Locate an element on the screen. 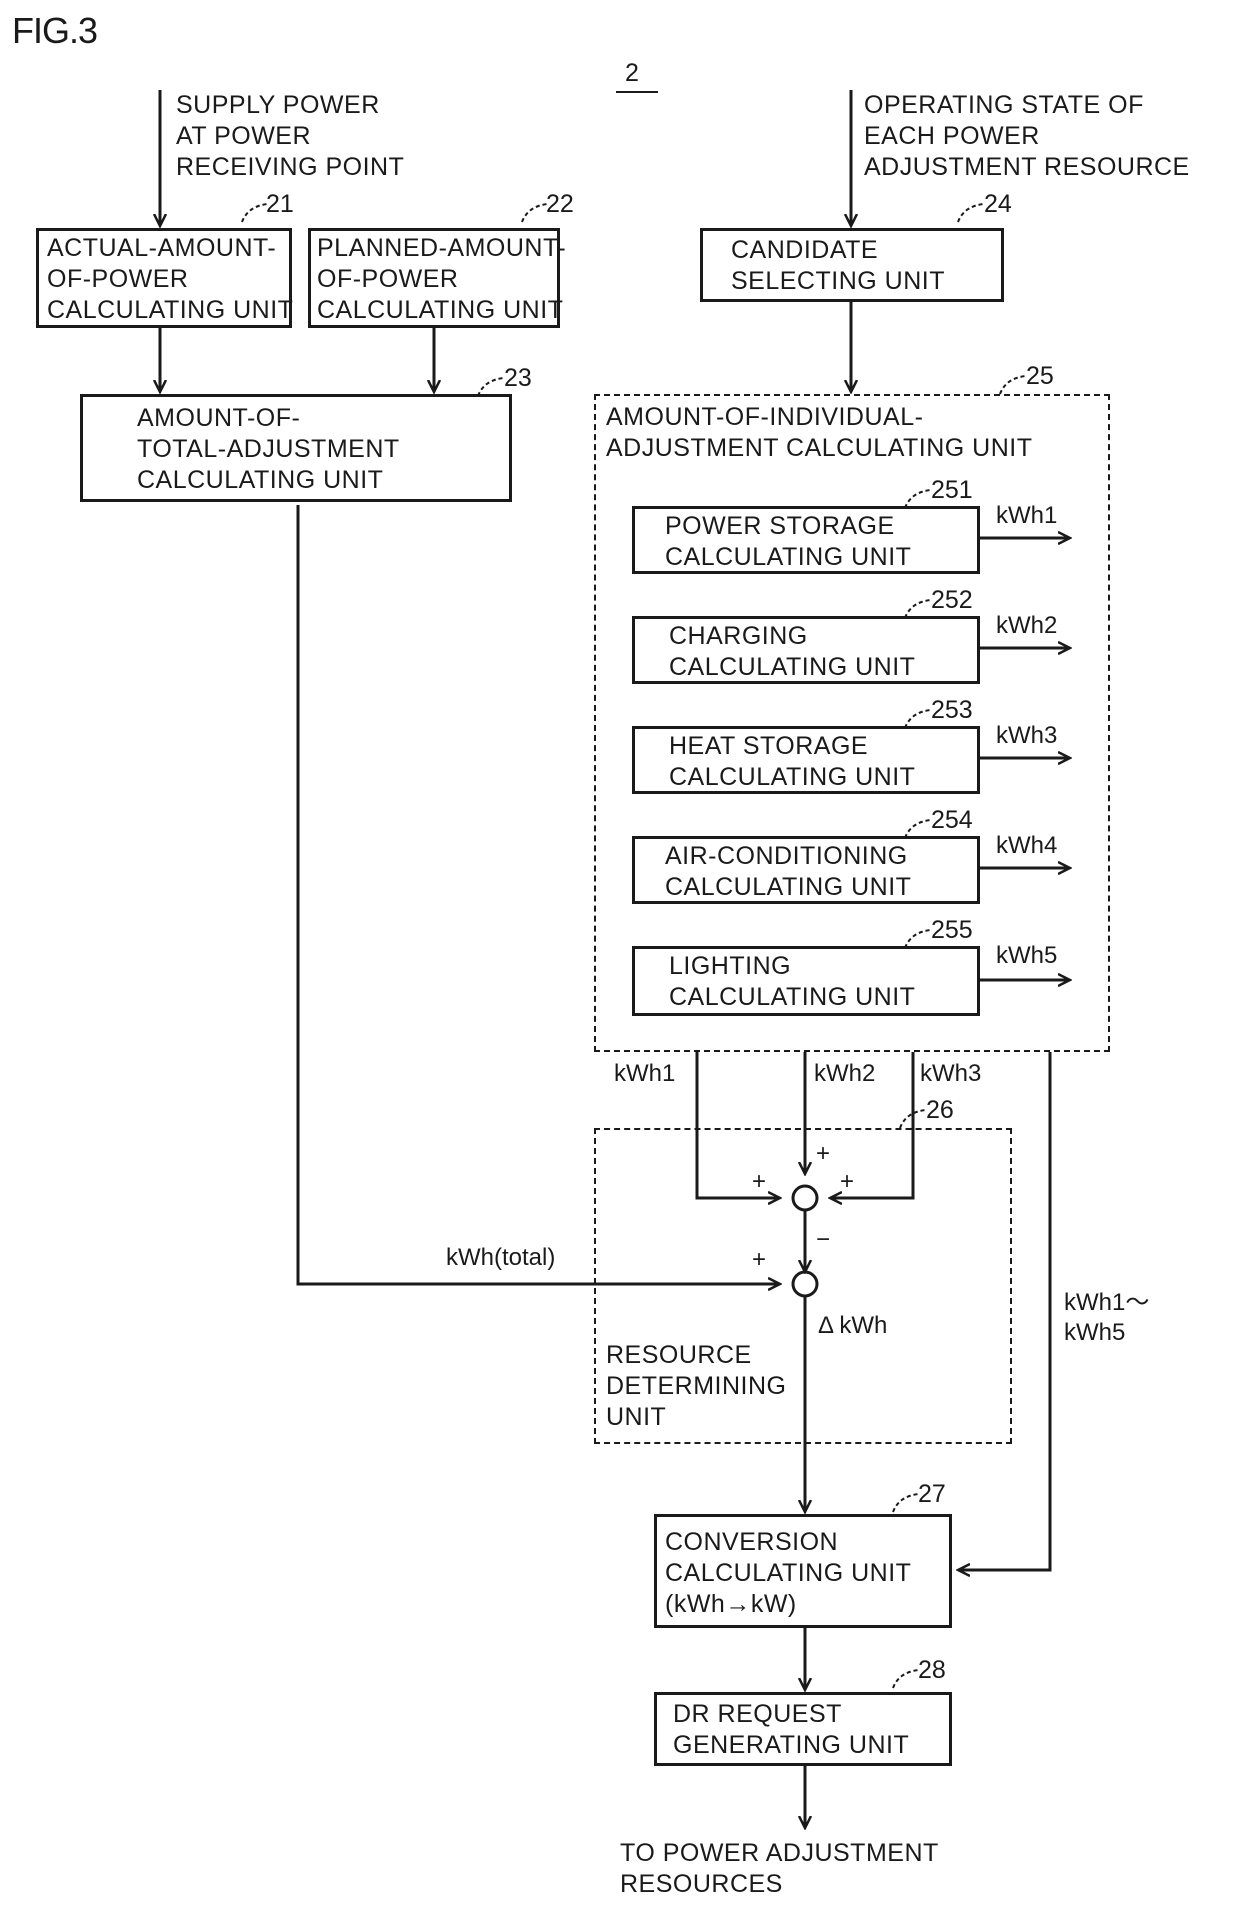  power-storage-calculating-unit: POWER STORAGE CALCULATING UNIT is located at coordinates (806, 540).